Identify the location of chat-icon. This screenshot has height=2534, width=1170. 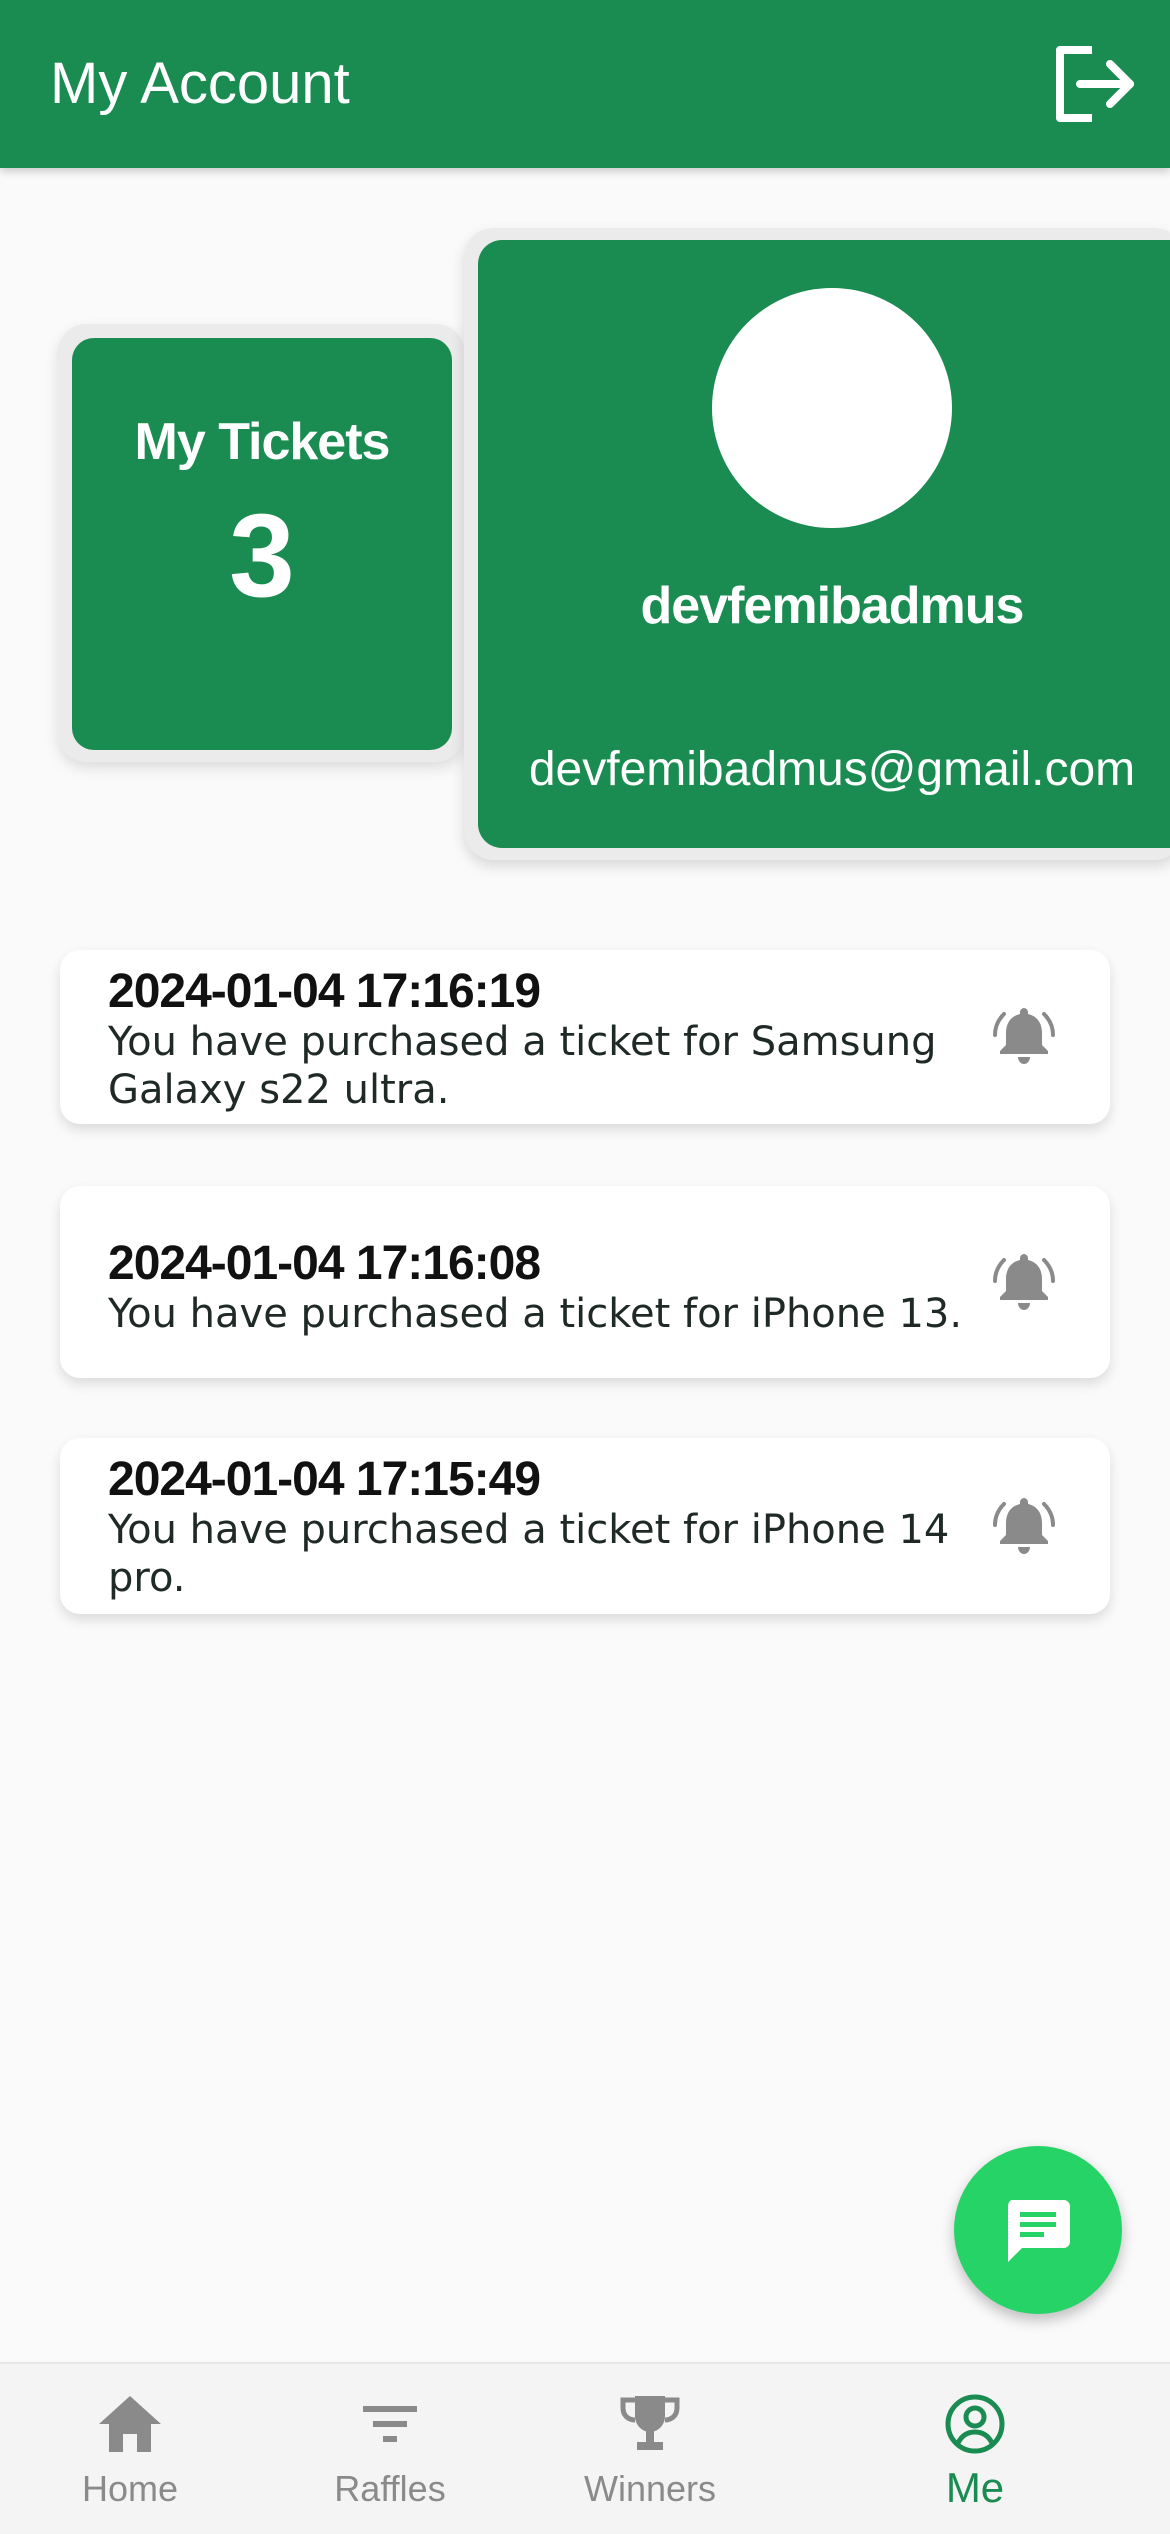
(1039, 2231).